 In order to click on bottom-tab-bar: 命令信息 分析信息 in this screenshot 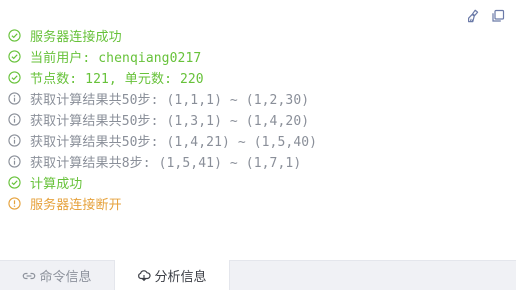, I will do `click(258, 275)`.